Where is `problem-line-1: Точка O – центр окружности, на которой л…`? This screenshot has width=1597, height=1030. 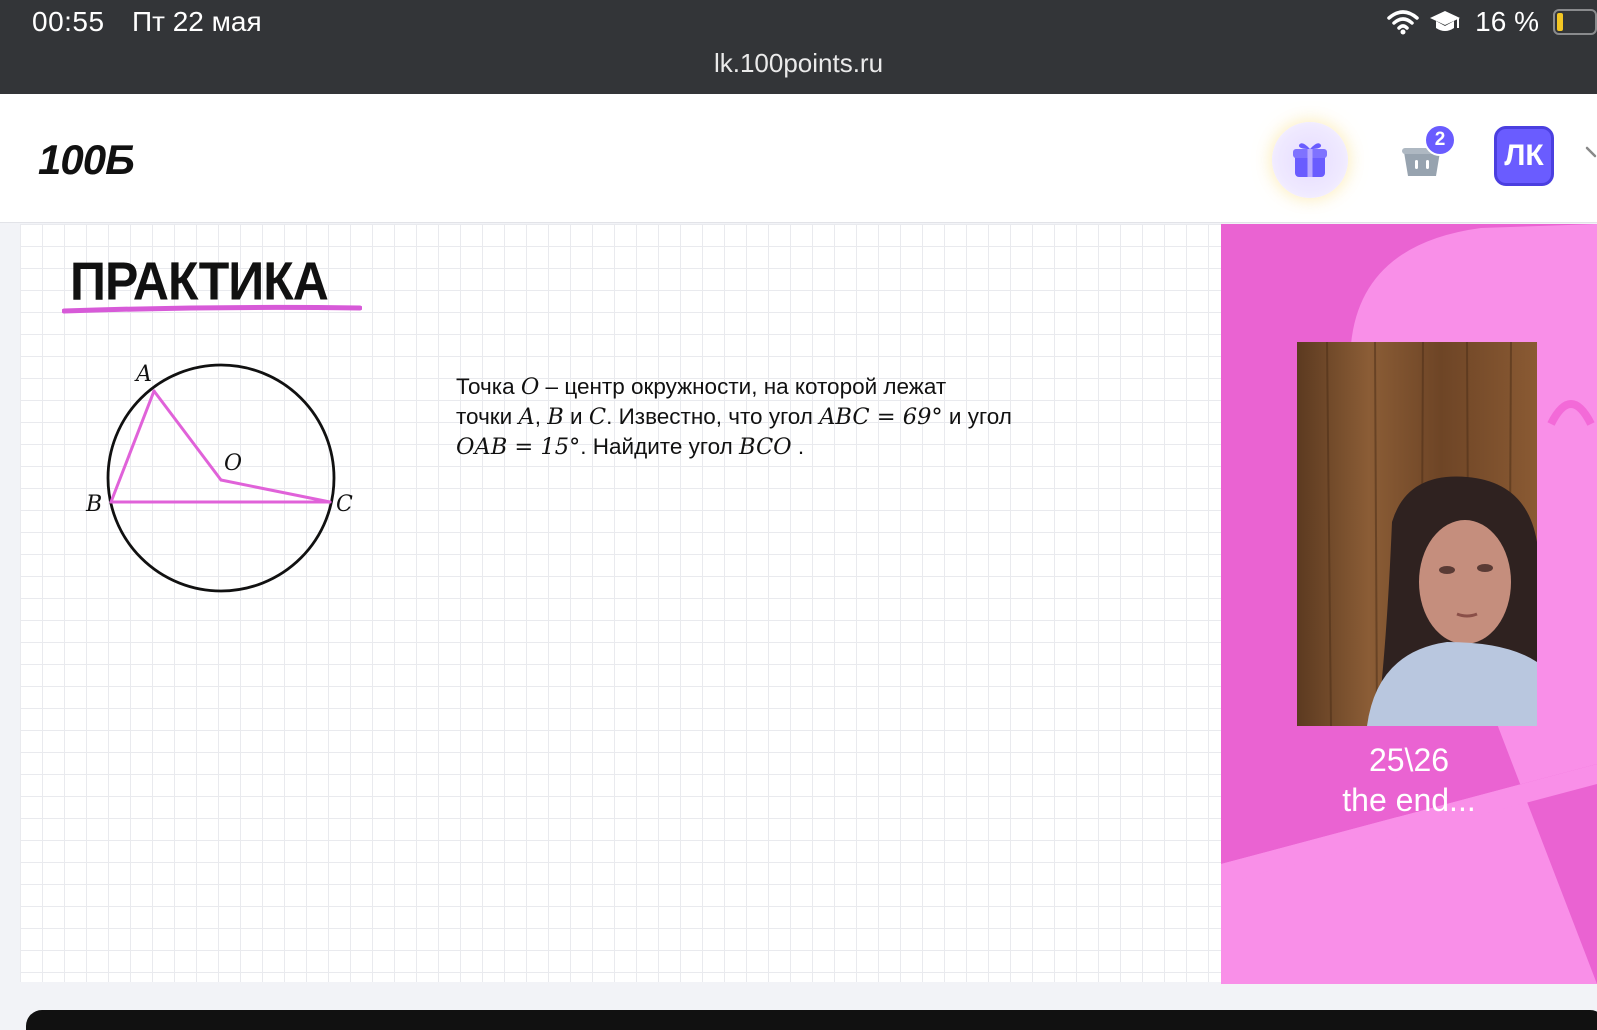
problem-line-1: Точка O – центр окружности, на которой л… is located at coordinates (701, 387).